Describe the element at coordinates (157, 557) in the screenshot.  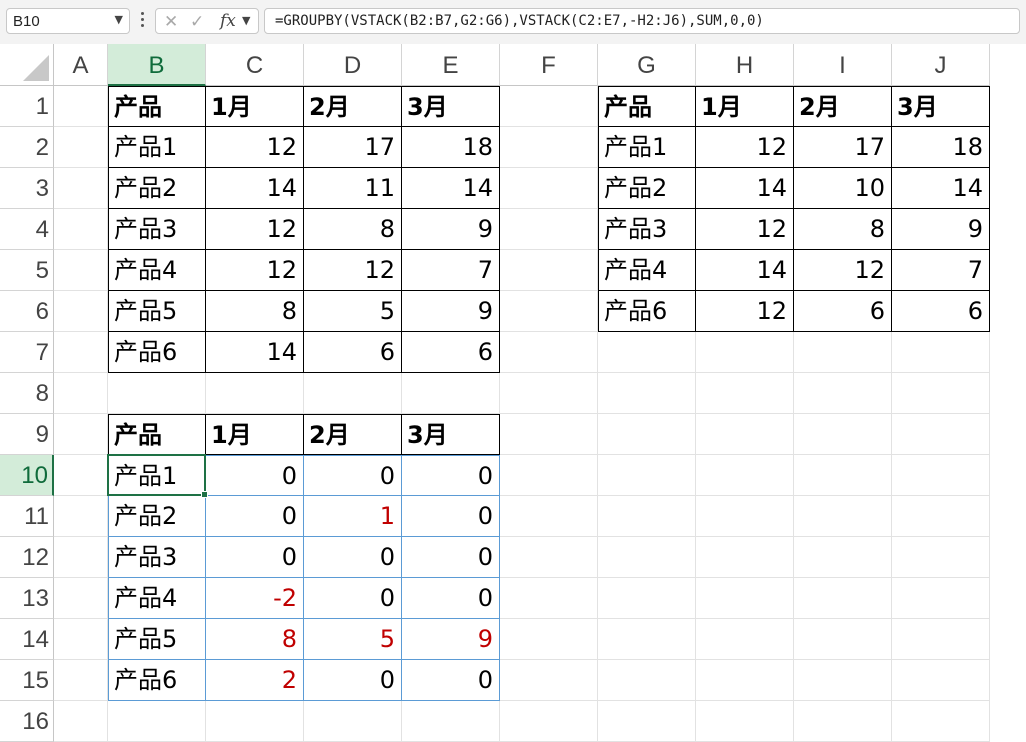
I see `cell-b12: 产品3` at that location.